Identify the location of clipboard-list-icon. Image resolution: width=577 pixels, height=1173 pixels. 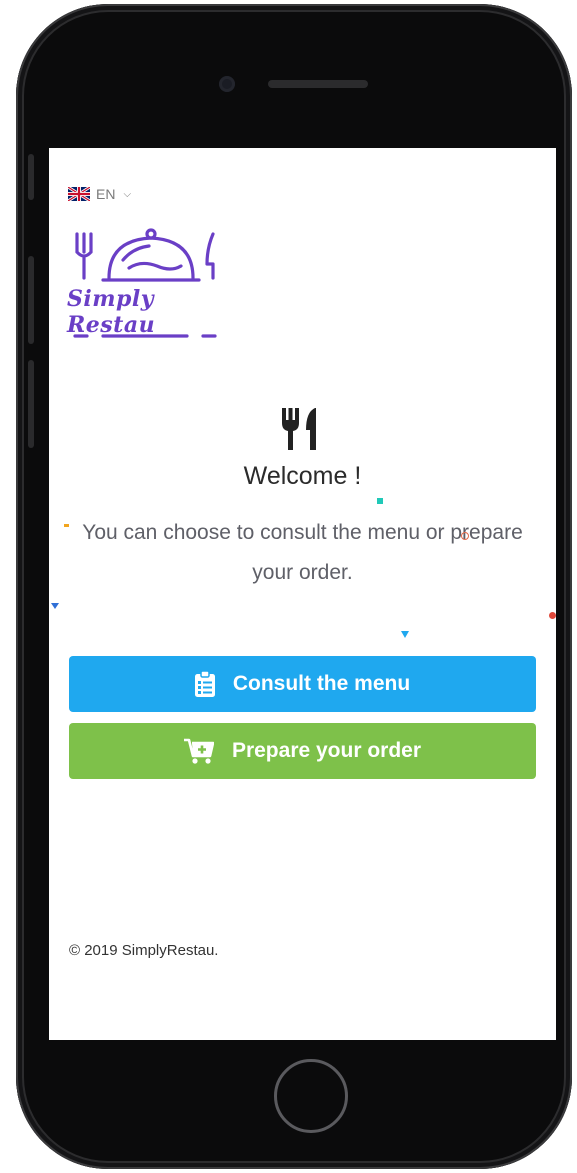
(204, 684).